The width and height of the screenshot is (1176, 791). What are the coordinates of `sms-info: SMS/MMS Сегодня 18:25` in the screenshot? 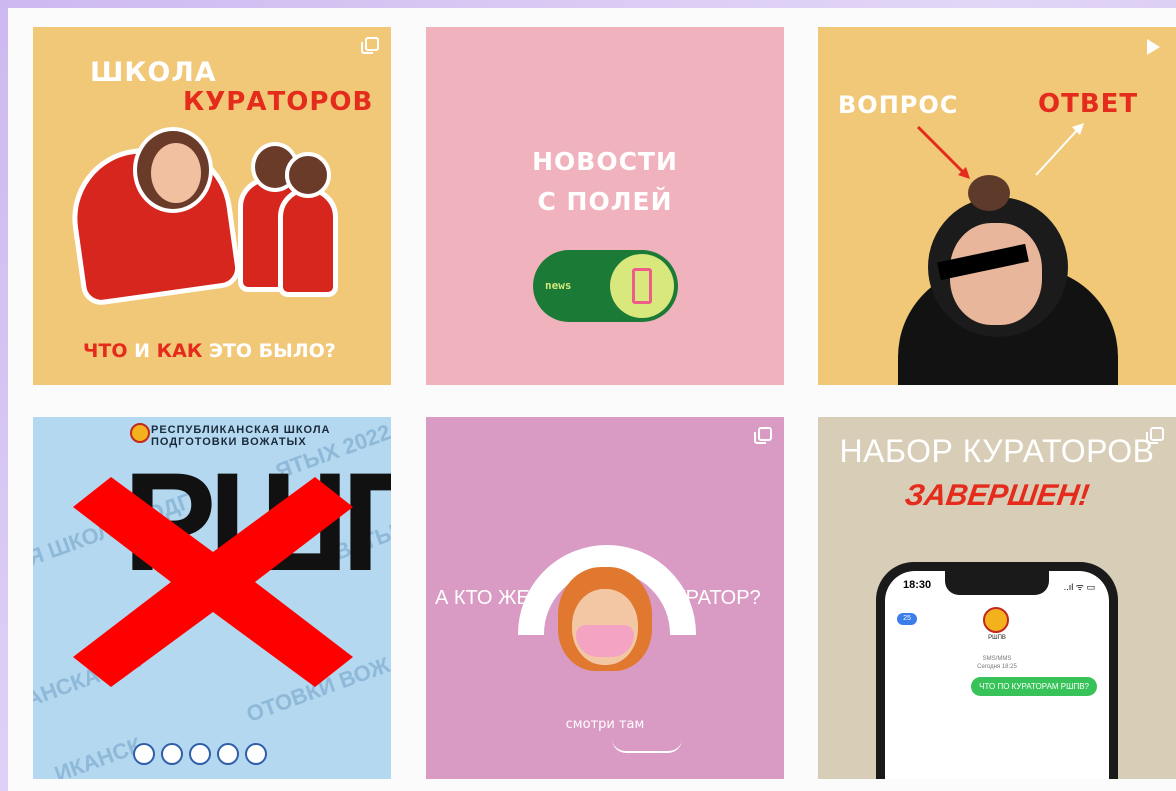 It's located at (997, 663).